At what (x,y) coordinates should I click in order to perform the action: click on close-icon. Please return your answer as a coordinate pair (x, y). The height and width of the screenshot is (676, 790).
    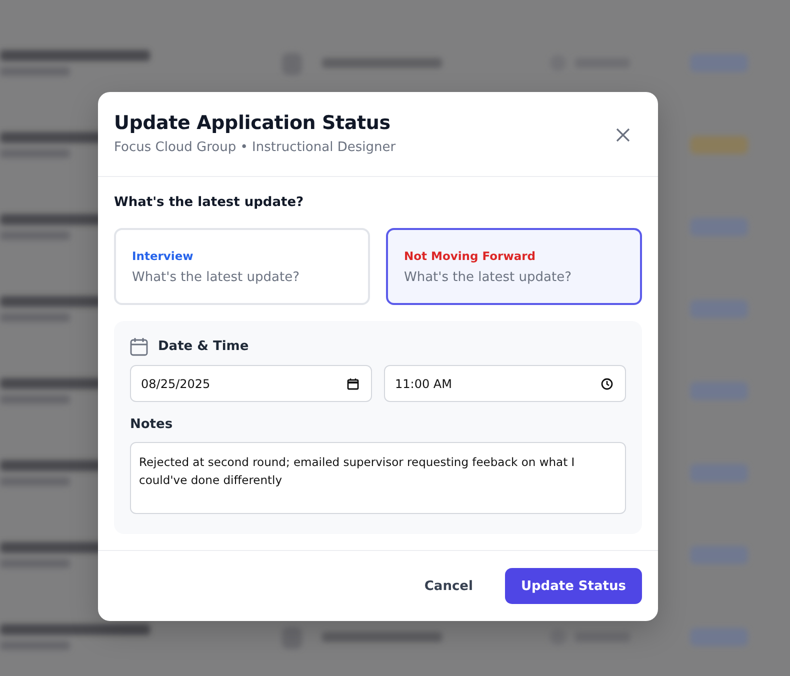
    Looking at the image, I should click on (623, 135).